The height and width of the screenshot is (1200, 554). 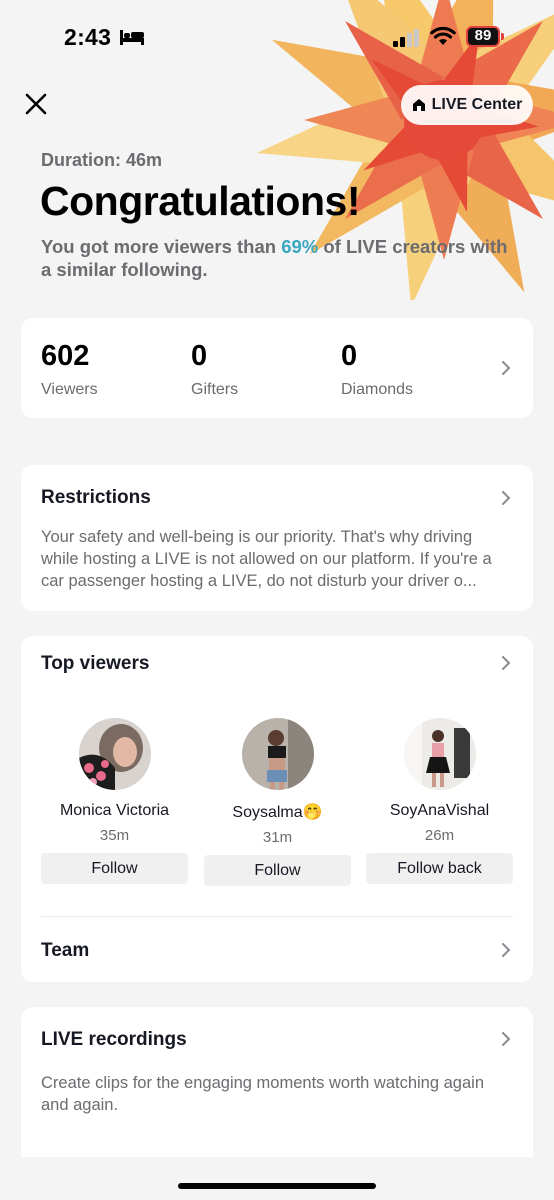 I want to click on page-title: Congratulations!, so click(x=200, y=201).